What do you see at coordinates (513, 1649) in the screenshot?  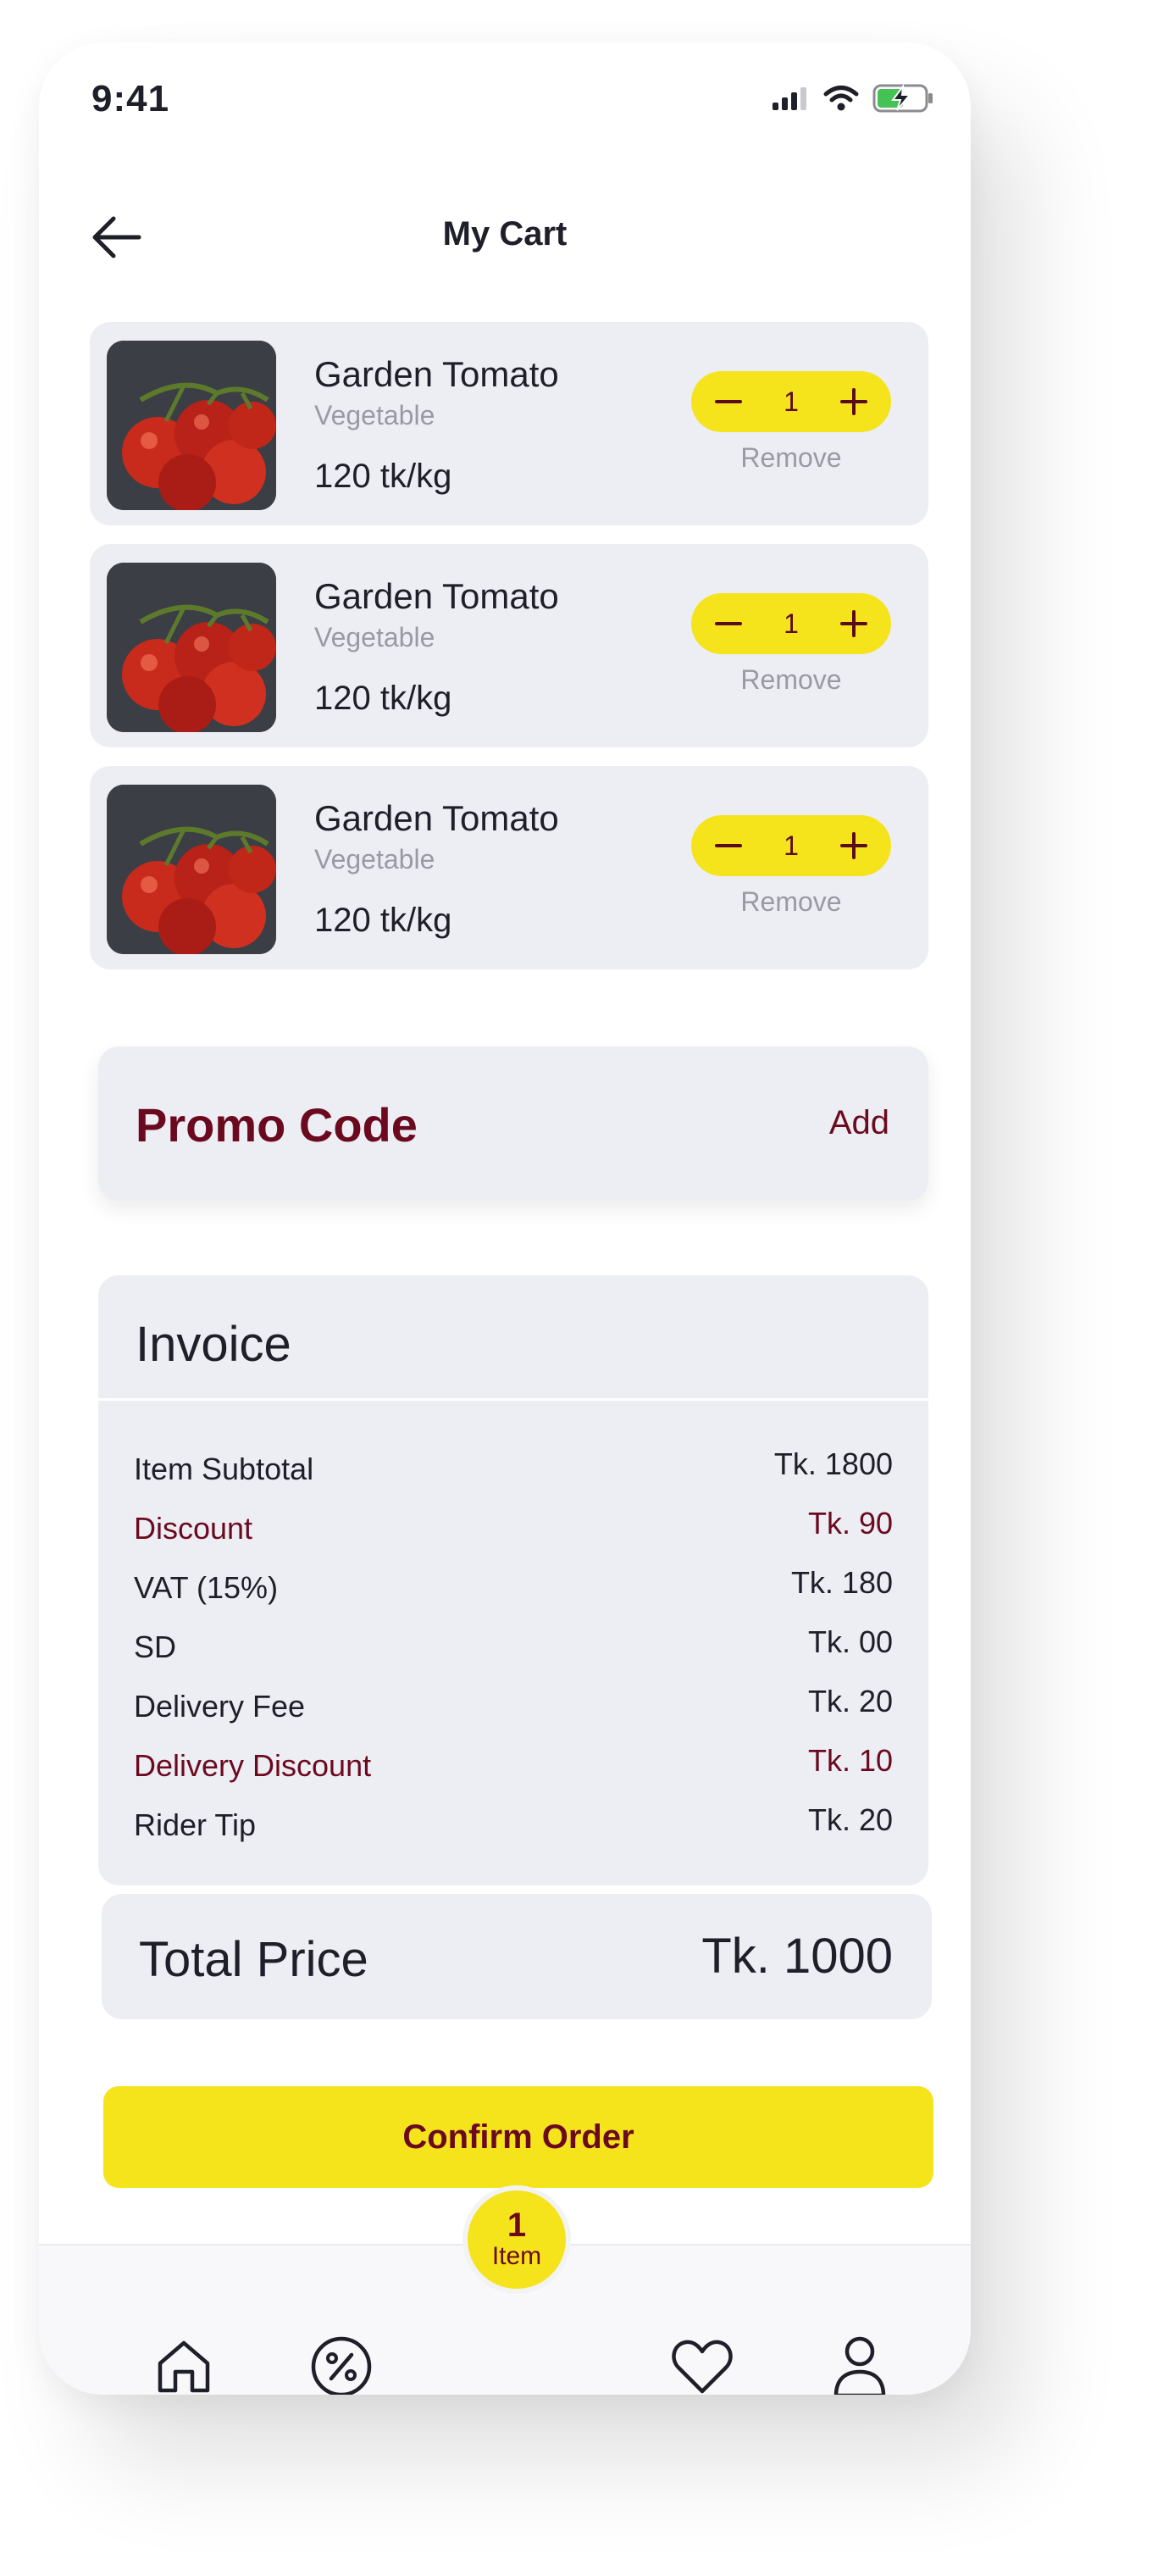 I see `invoice-row-sd: SD Tk. 00` at bounding box center [513, 1649].